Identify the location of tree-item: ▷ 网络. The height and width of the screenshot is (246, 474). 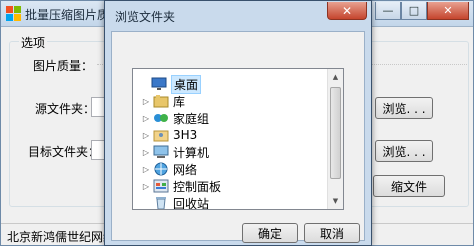
(169, 169).